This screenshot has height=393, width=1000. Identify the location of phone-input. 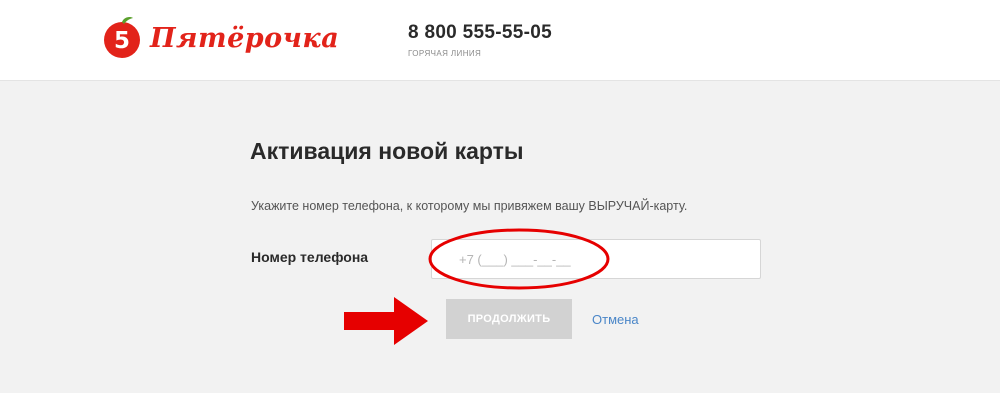
(596, 259).